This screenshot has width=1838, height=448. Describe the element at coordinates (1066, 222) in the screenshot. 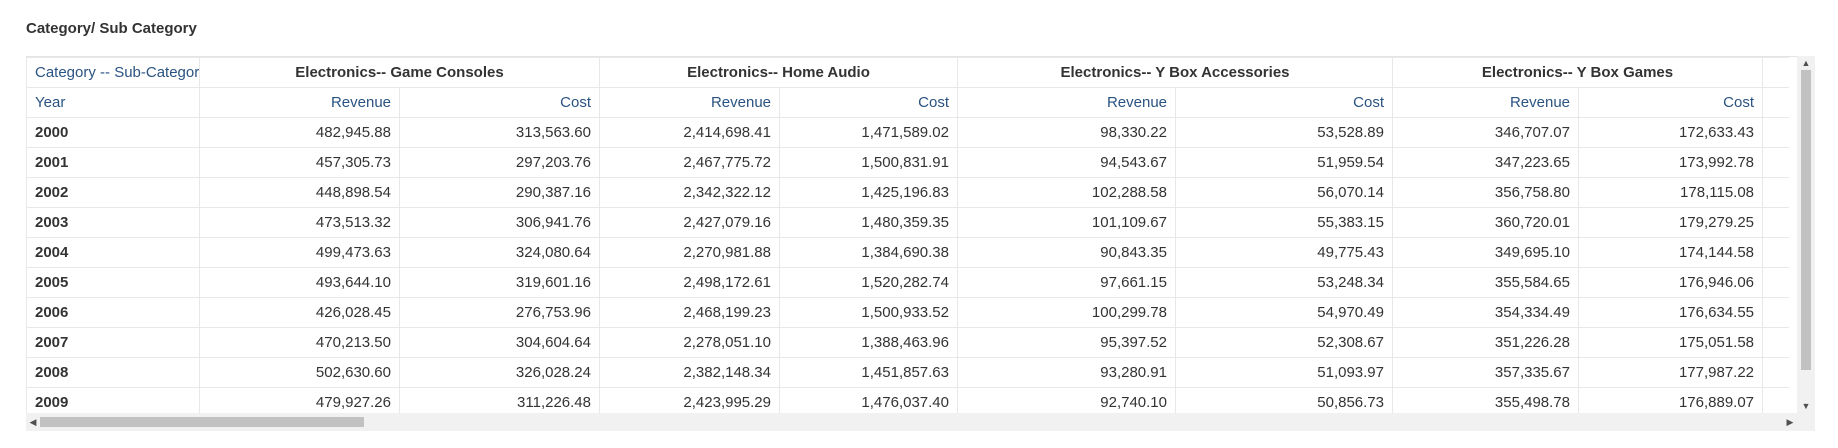

I see `revenue-cell: 101,109.67` at that location.